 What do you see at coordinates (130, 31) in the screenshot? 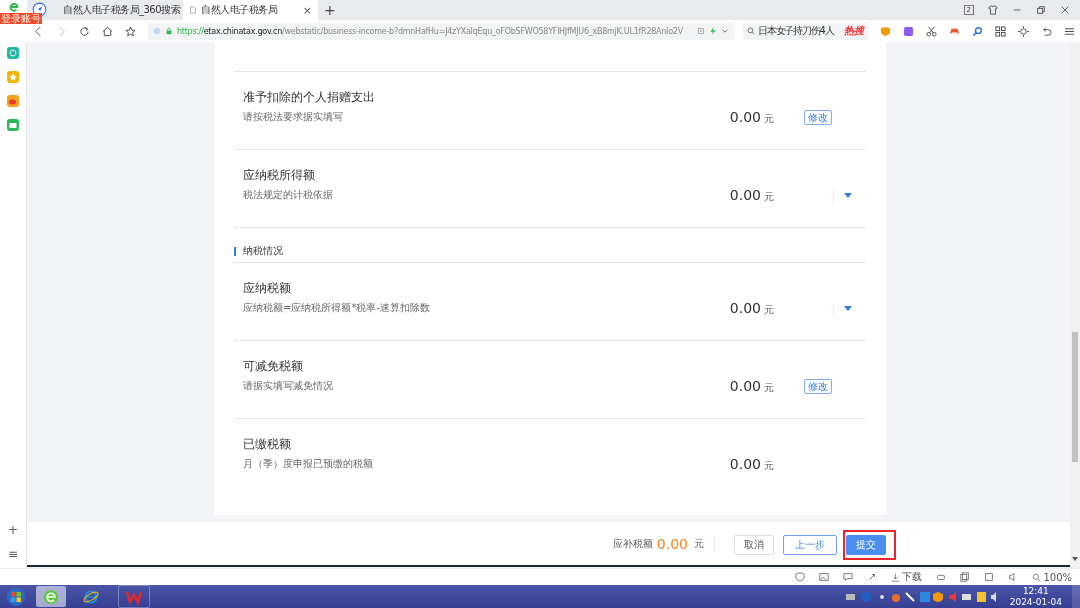
I see `bookmark-star-icon` at bounding box center [130, 31].